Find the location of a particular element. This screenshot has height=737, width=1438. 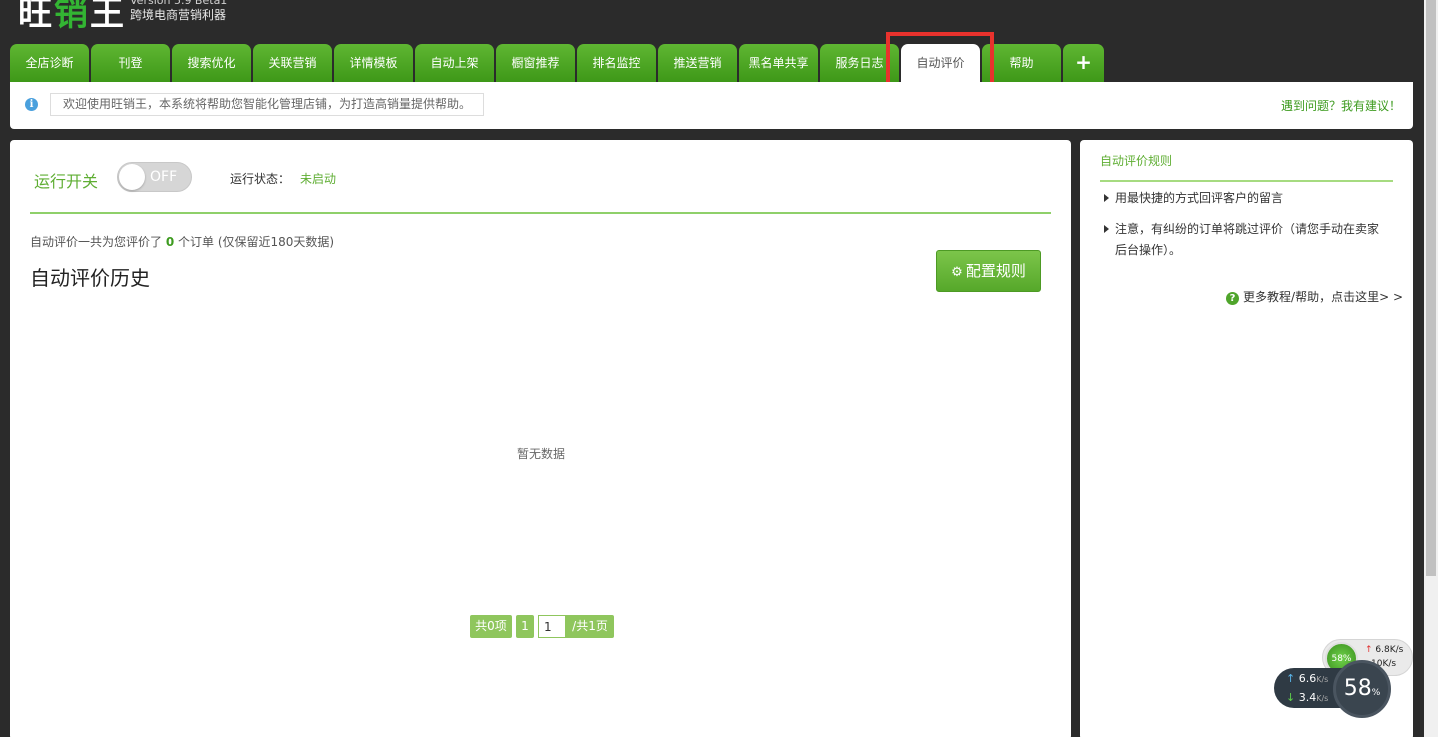

help-tutorial-link: ? 更多教程/帮助，点击这里> > is located at coordinates (1314, 296).